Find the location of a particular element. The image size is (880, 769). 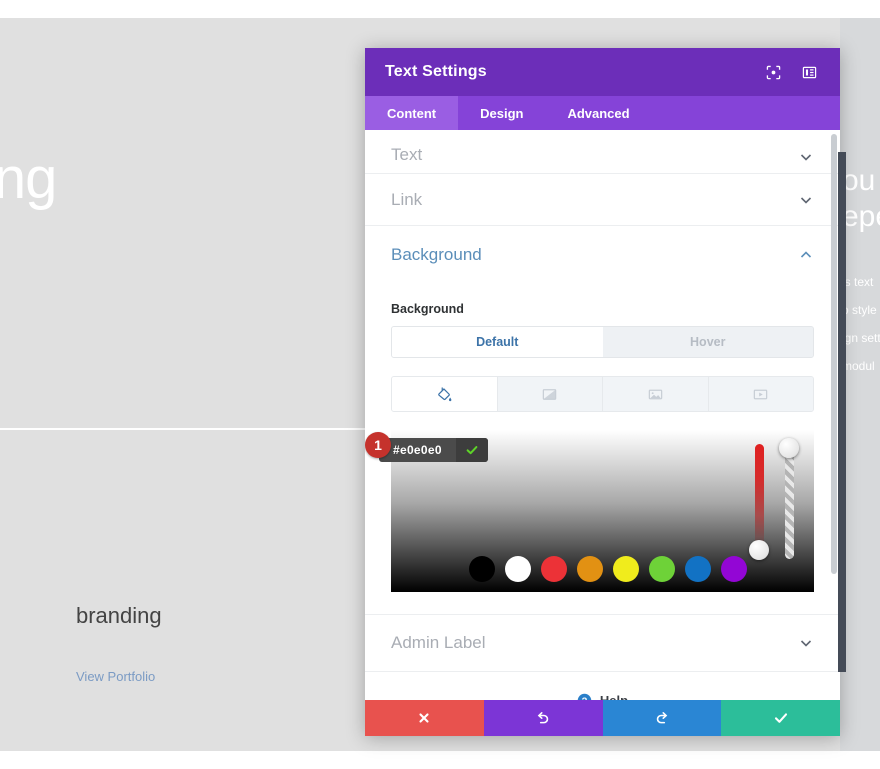

layout-panel-icon is located at coordinates (809, 72).